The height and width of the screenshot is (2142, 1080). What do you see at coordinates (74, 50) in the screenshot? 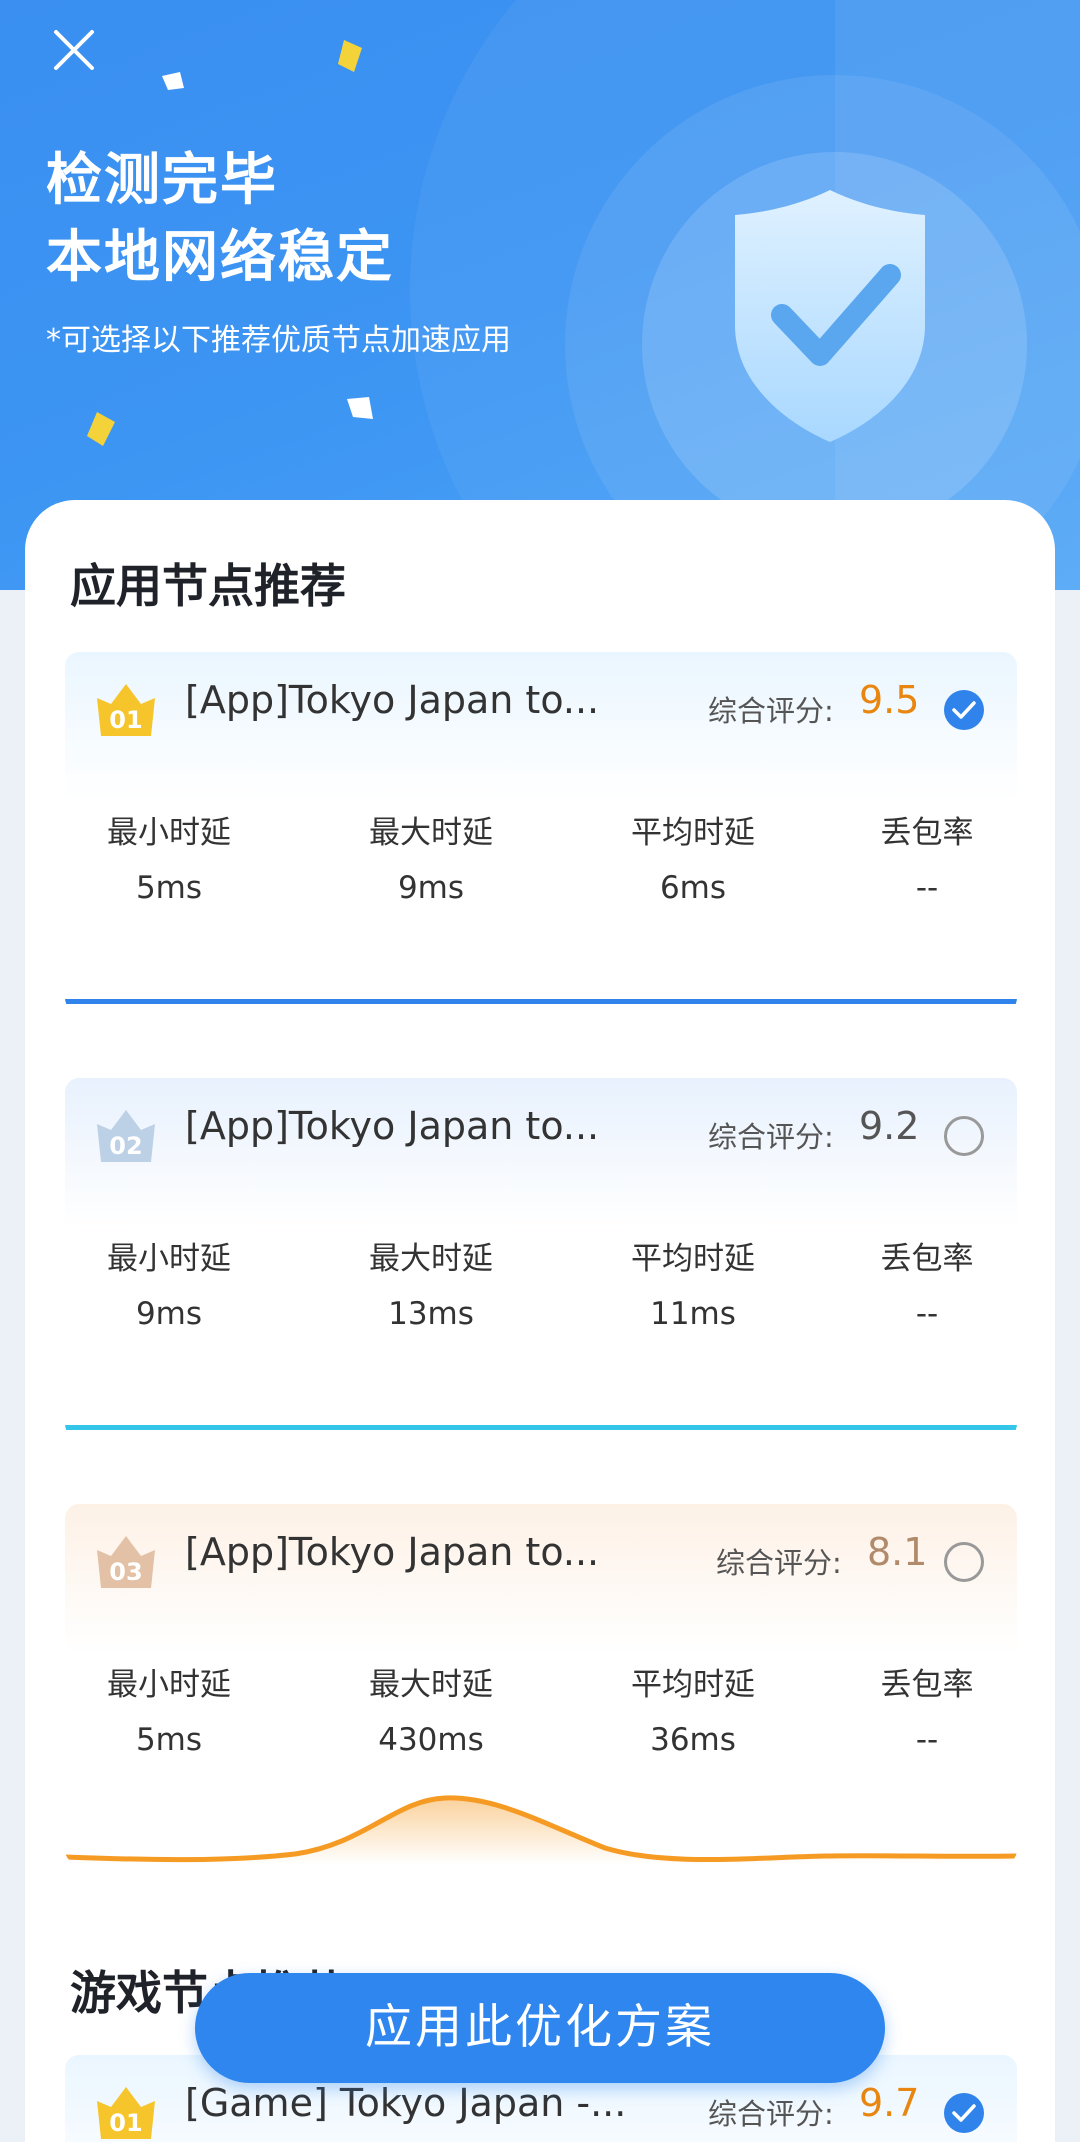
I see `close-icon` at bounding box center [74, 50].